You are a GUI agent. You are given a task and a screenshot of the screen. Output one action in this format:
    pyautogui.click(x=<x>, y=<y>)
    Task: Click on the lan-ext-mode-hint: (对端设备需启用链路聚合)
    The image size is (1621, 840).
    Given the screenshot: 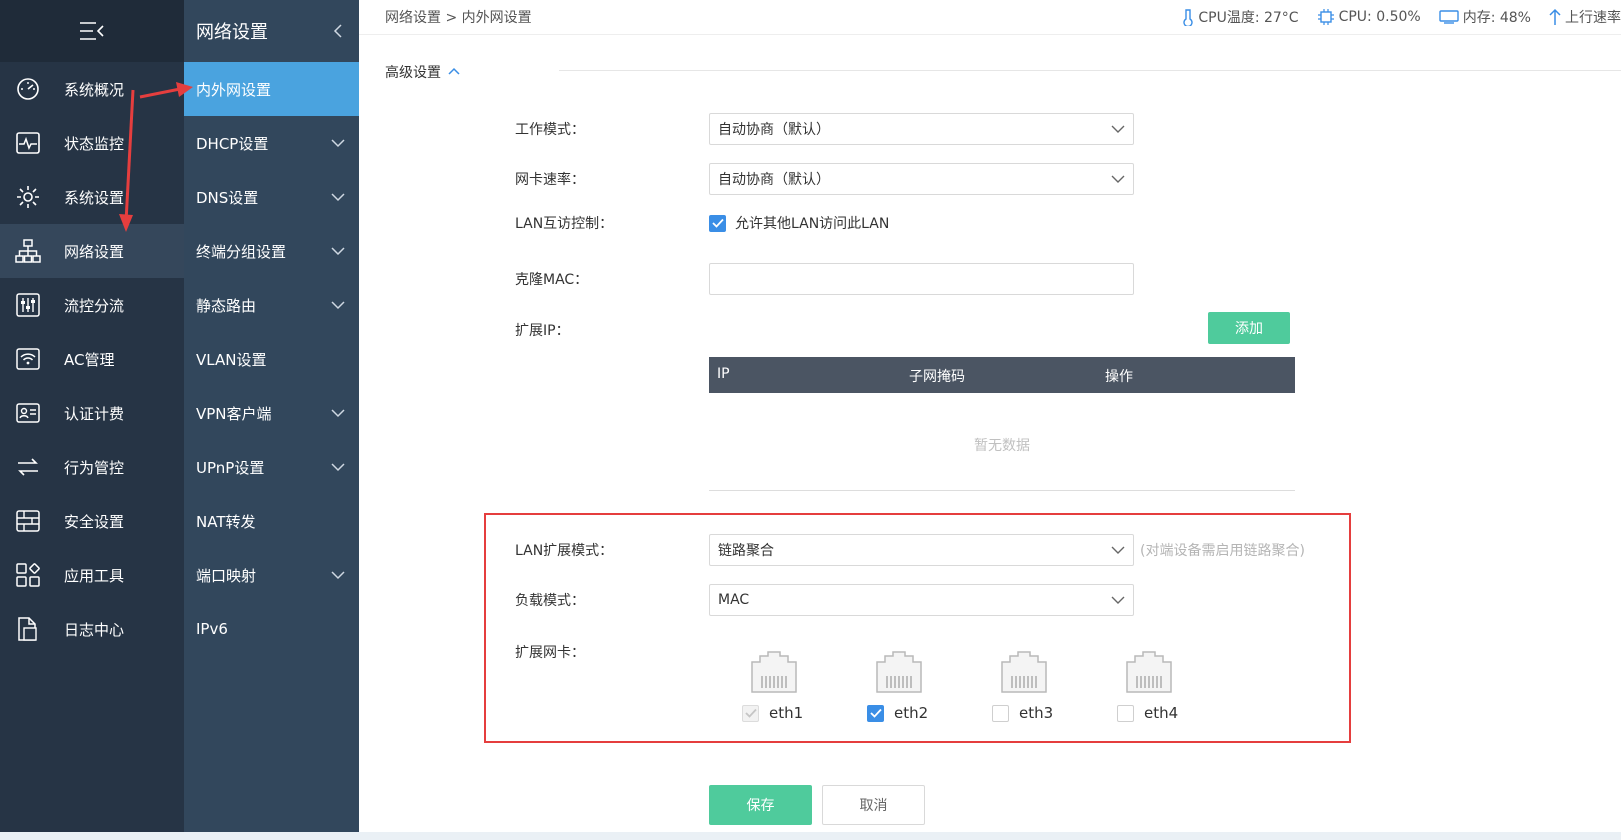 What is the action you would take?
    pyautogui.click(x=1222, y=551)
    